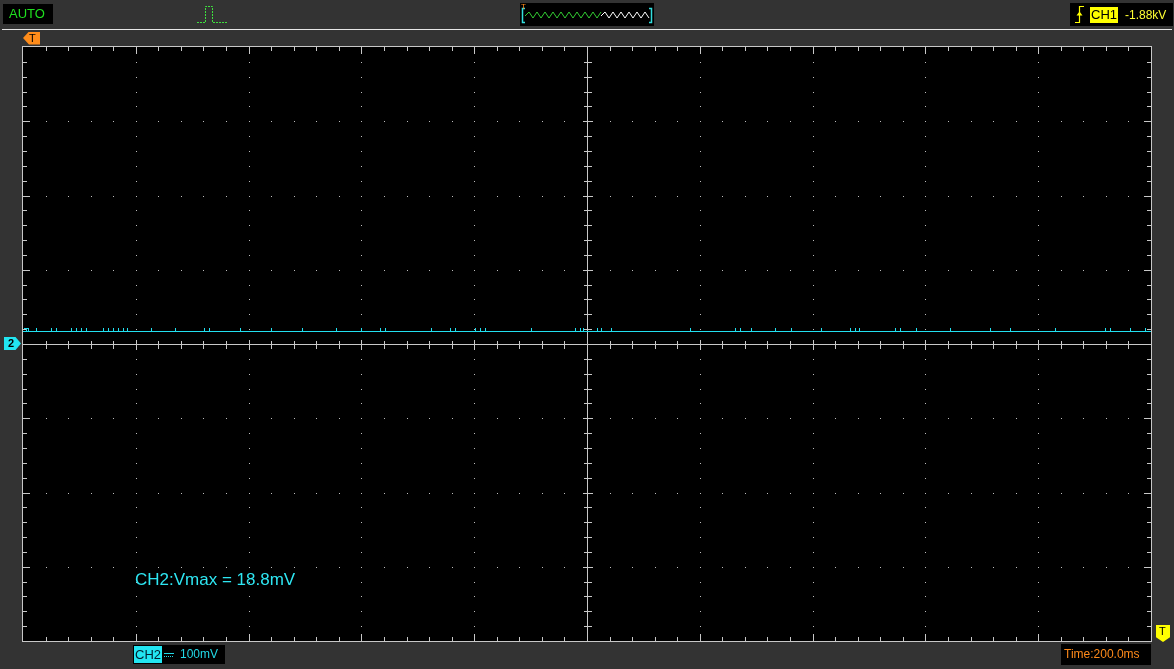 This screenshot has width=1174, height=669. I want to click on channel-offset-handle: 2, so click(12, 343).